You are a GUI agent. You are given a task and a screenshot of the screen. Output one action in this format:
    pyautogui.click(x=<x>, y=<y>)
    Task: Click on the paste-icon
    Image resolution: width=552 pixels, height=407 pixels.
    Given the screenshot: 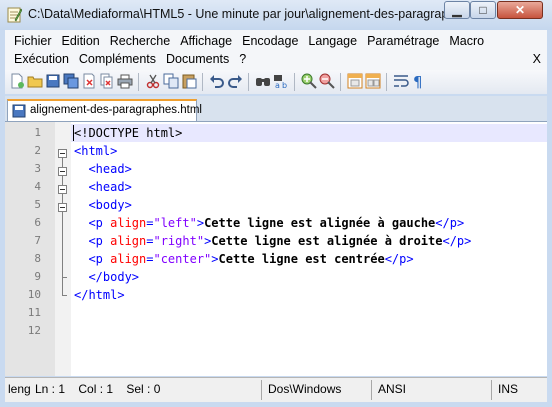 What is the action you would take?
    pyautogui.click(x=189, y=81)
    